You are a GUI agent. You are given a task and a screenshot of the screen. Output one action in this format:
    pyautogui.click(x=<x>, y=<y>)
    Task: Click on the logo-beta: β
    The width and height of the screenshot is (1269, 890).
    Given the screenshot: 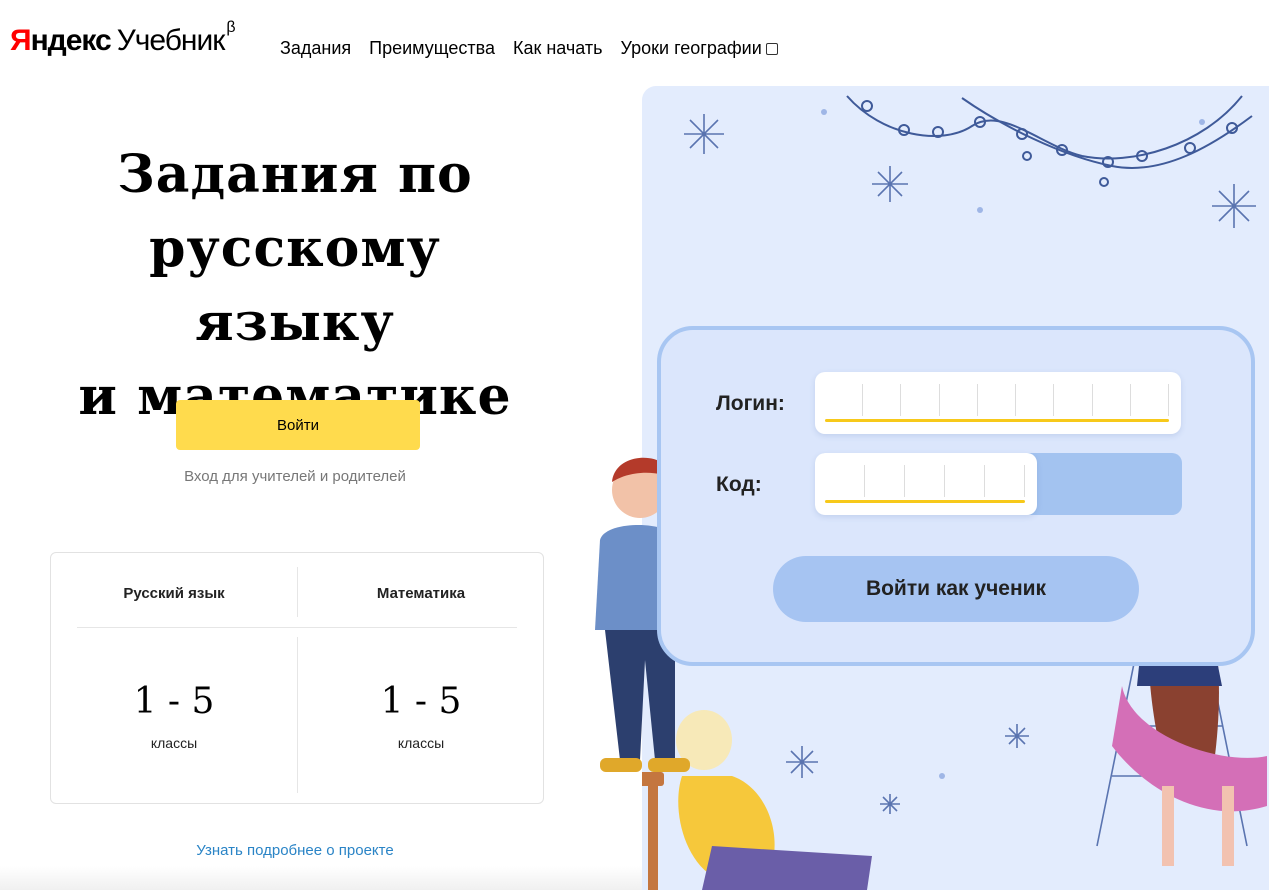 What is the action you would take?
    pyautogui.click(x=230, y=27)
    